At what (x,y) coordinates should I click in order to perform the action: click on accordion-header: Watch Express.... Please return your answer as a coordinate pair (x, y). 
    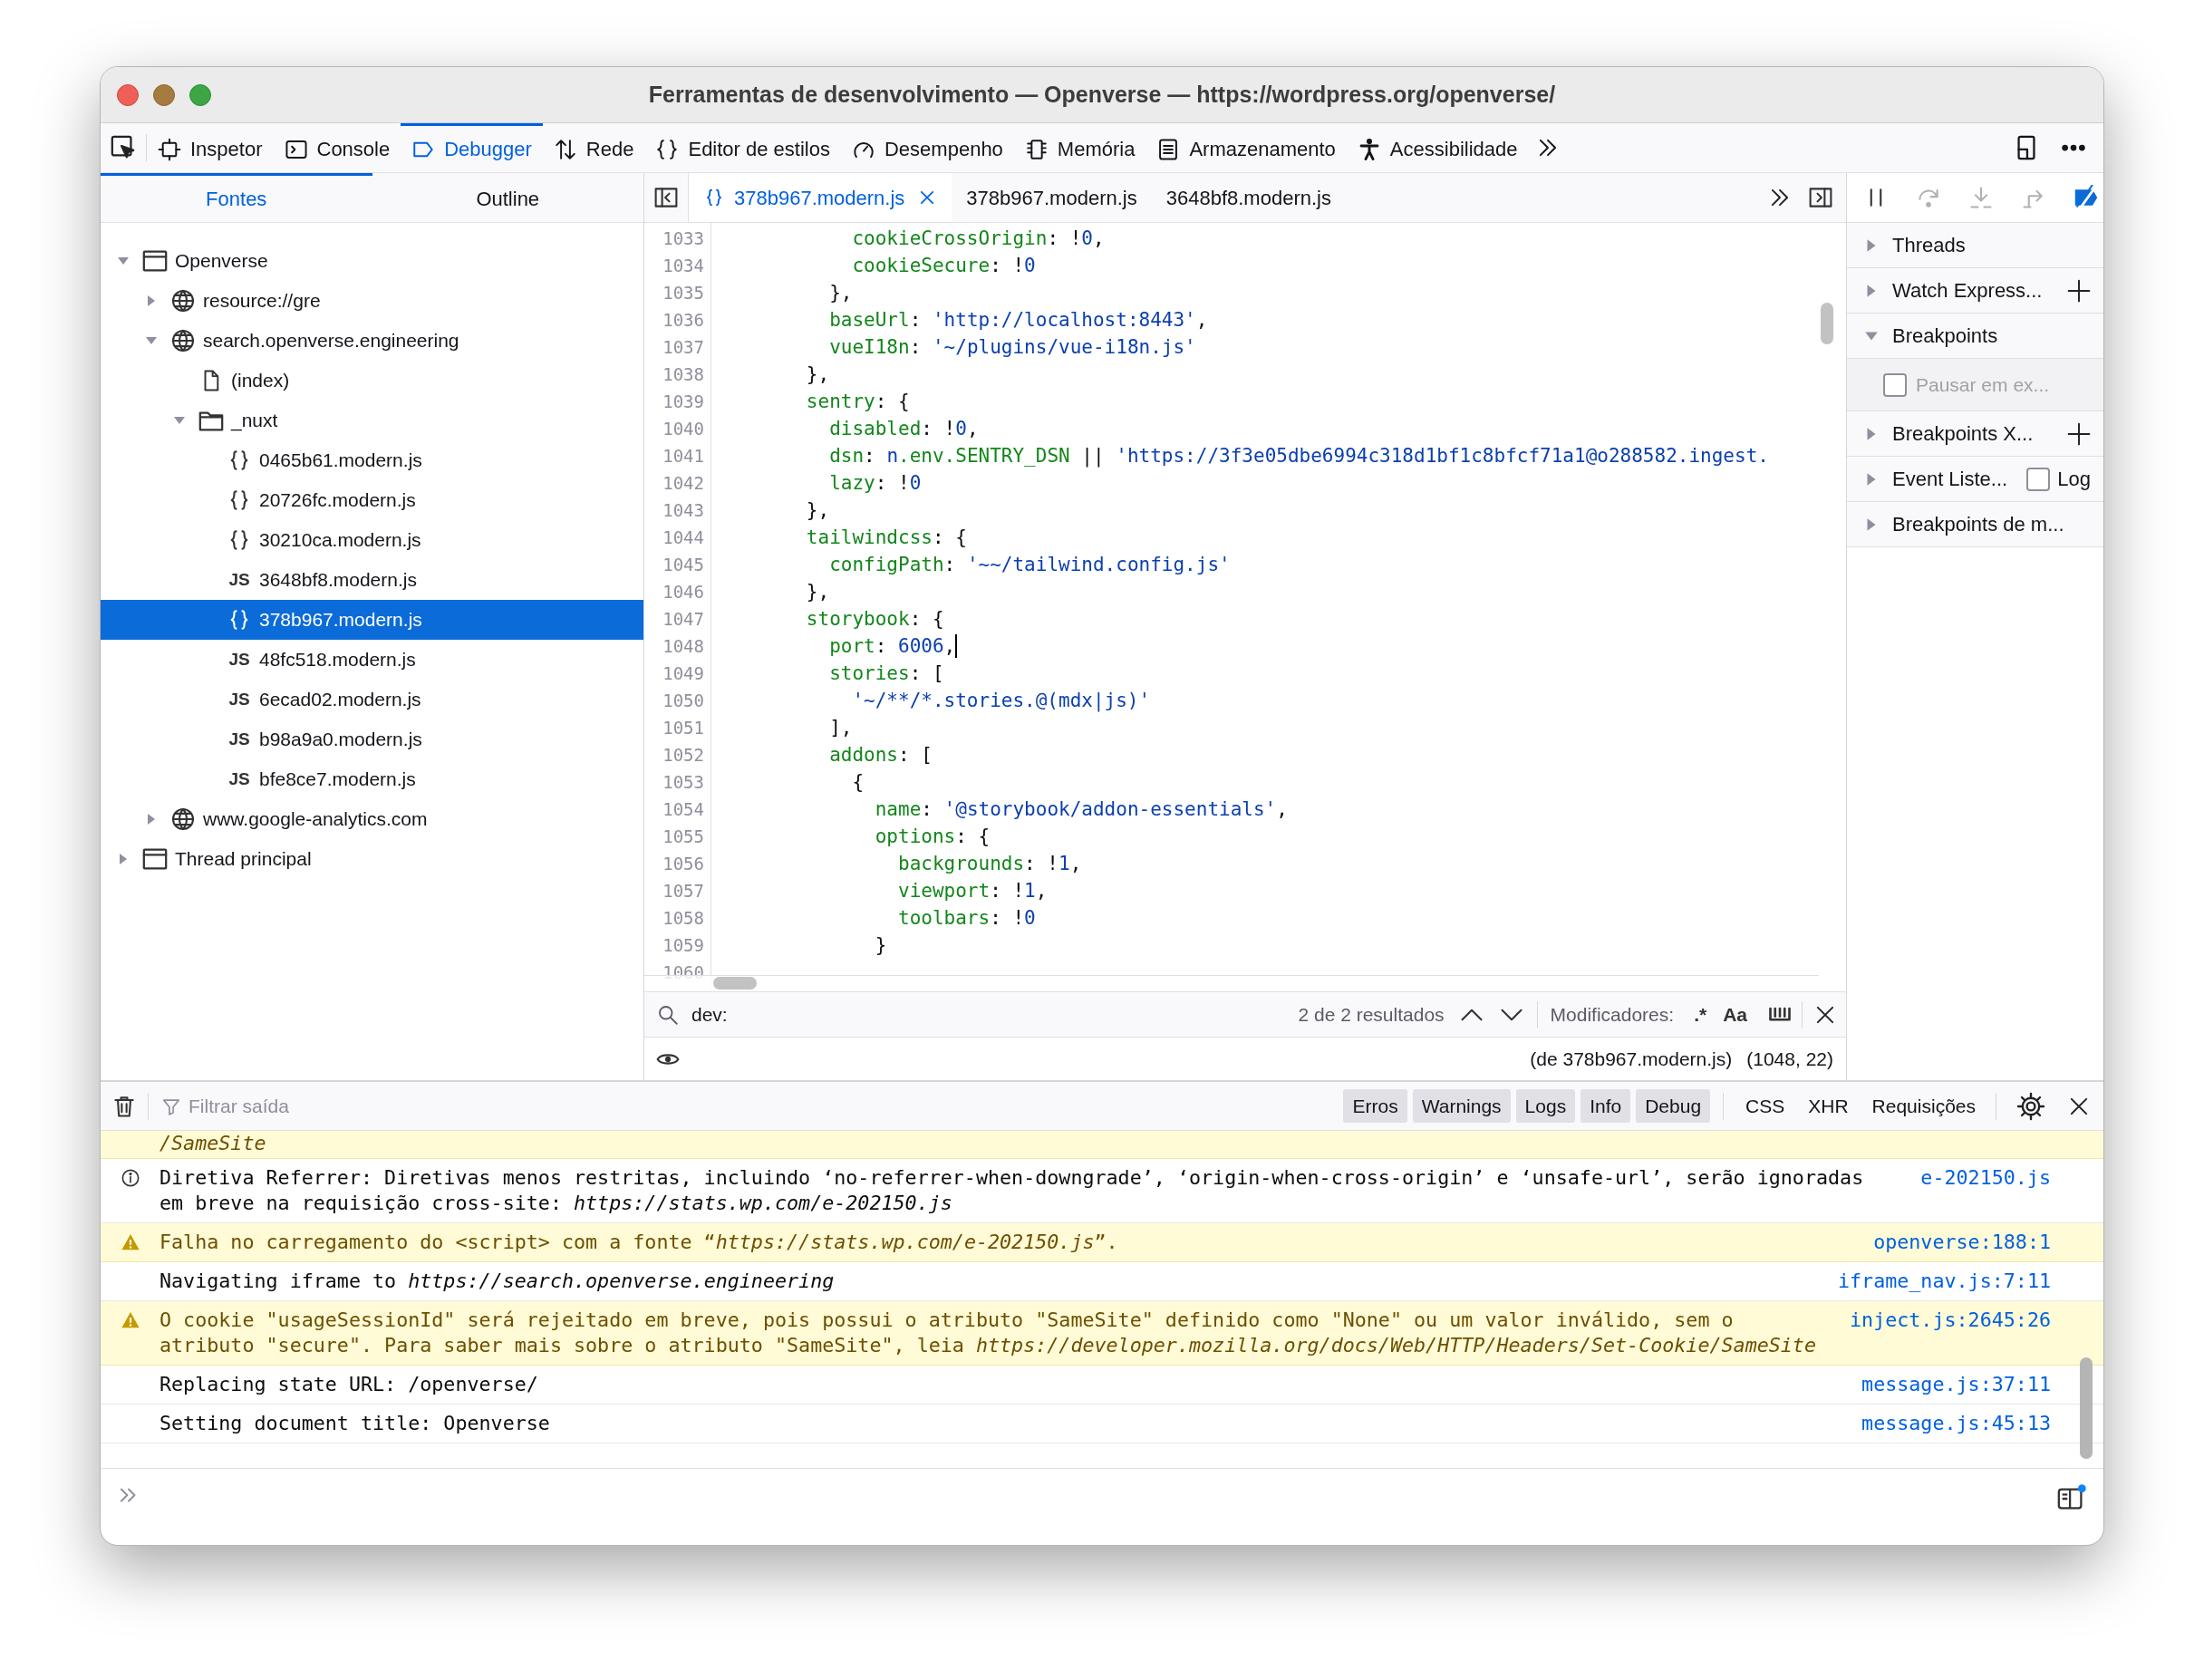
    Looking at the image, I should click on (1975, 291).